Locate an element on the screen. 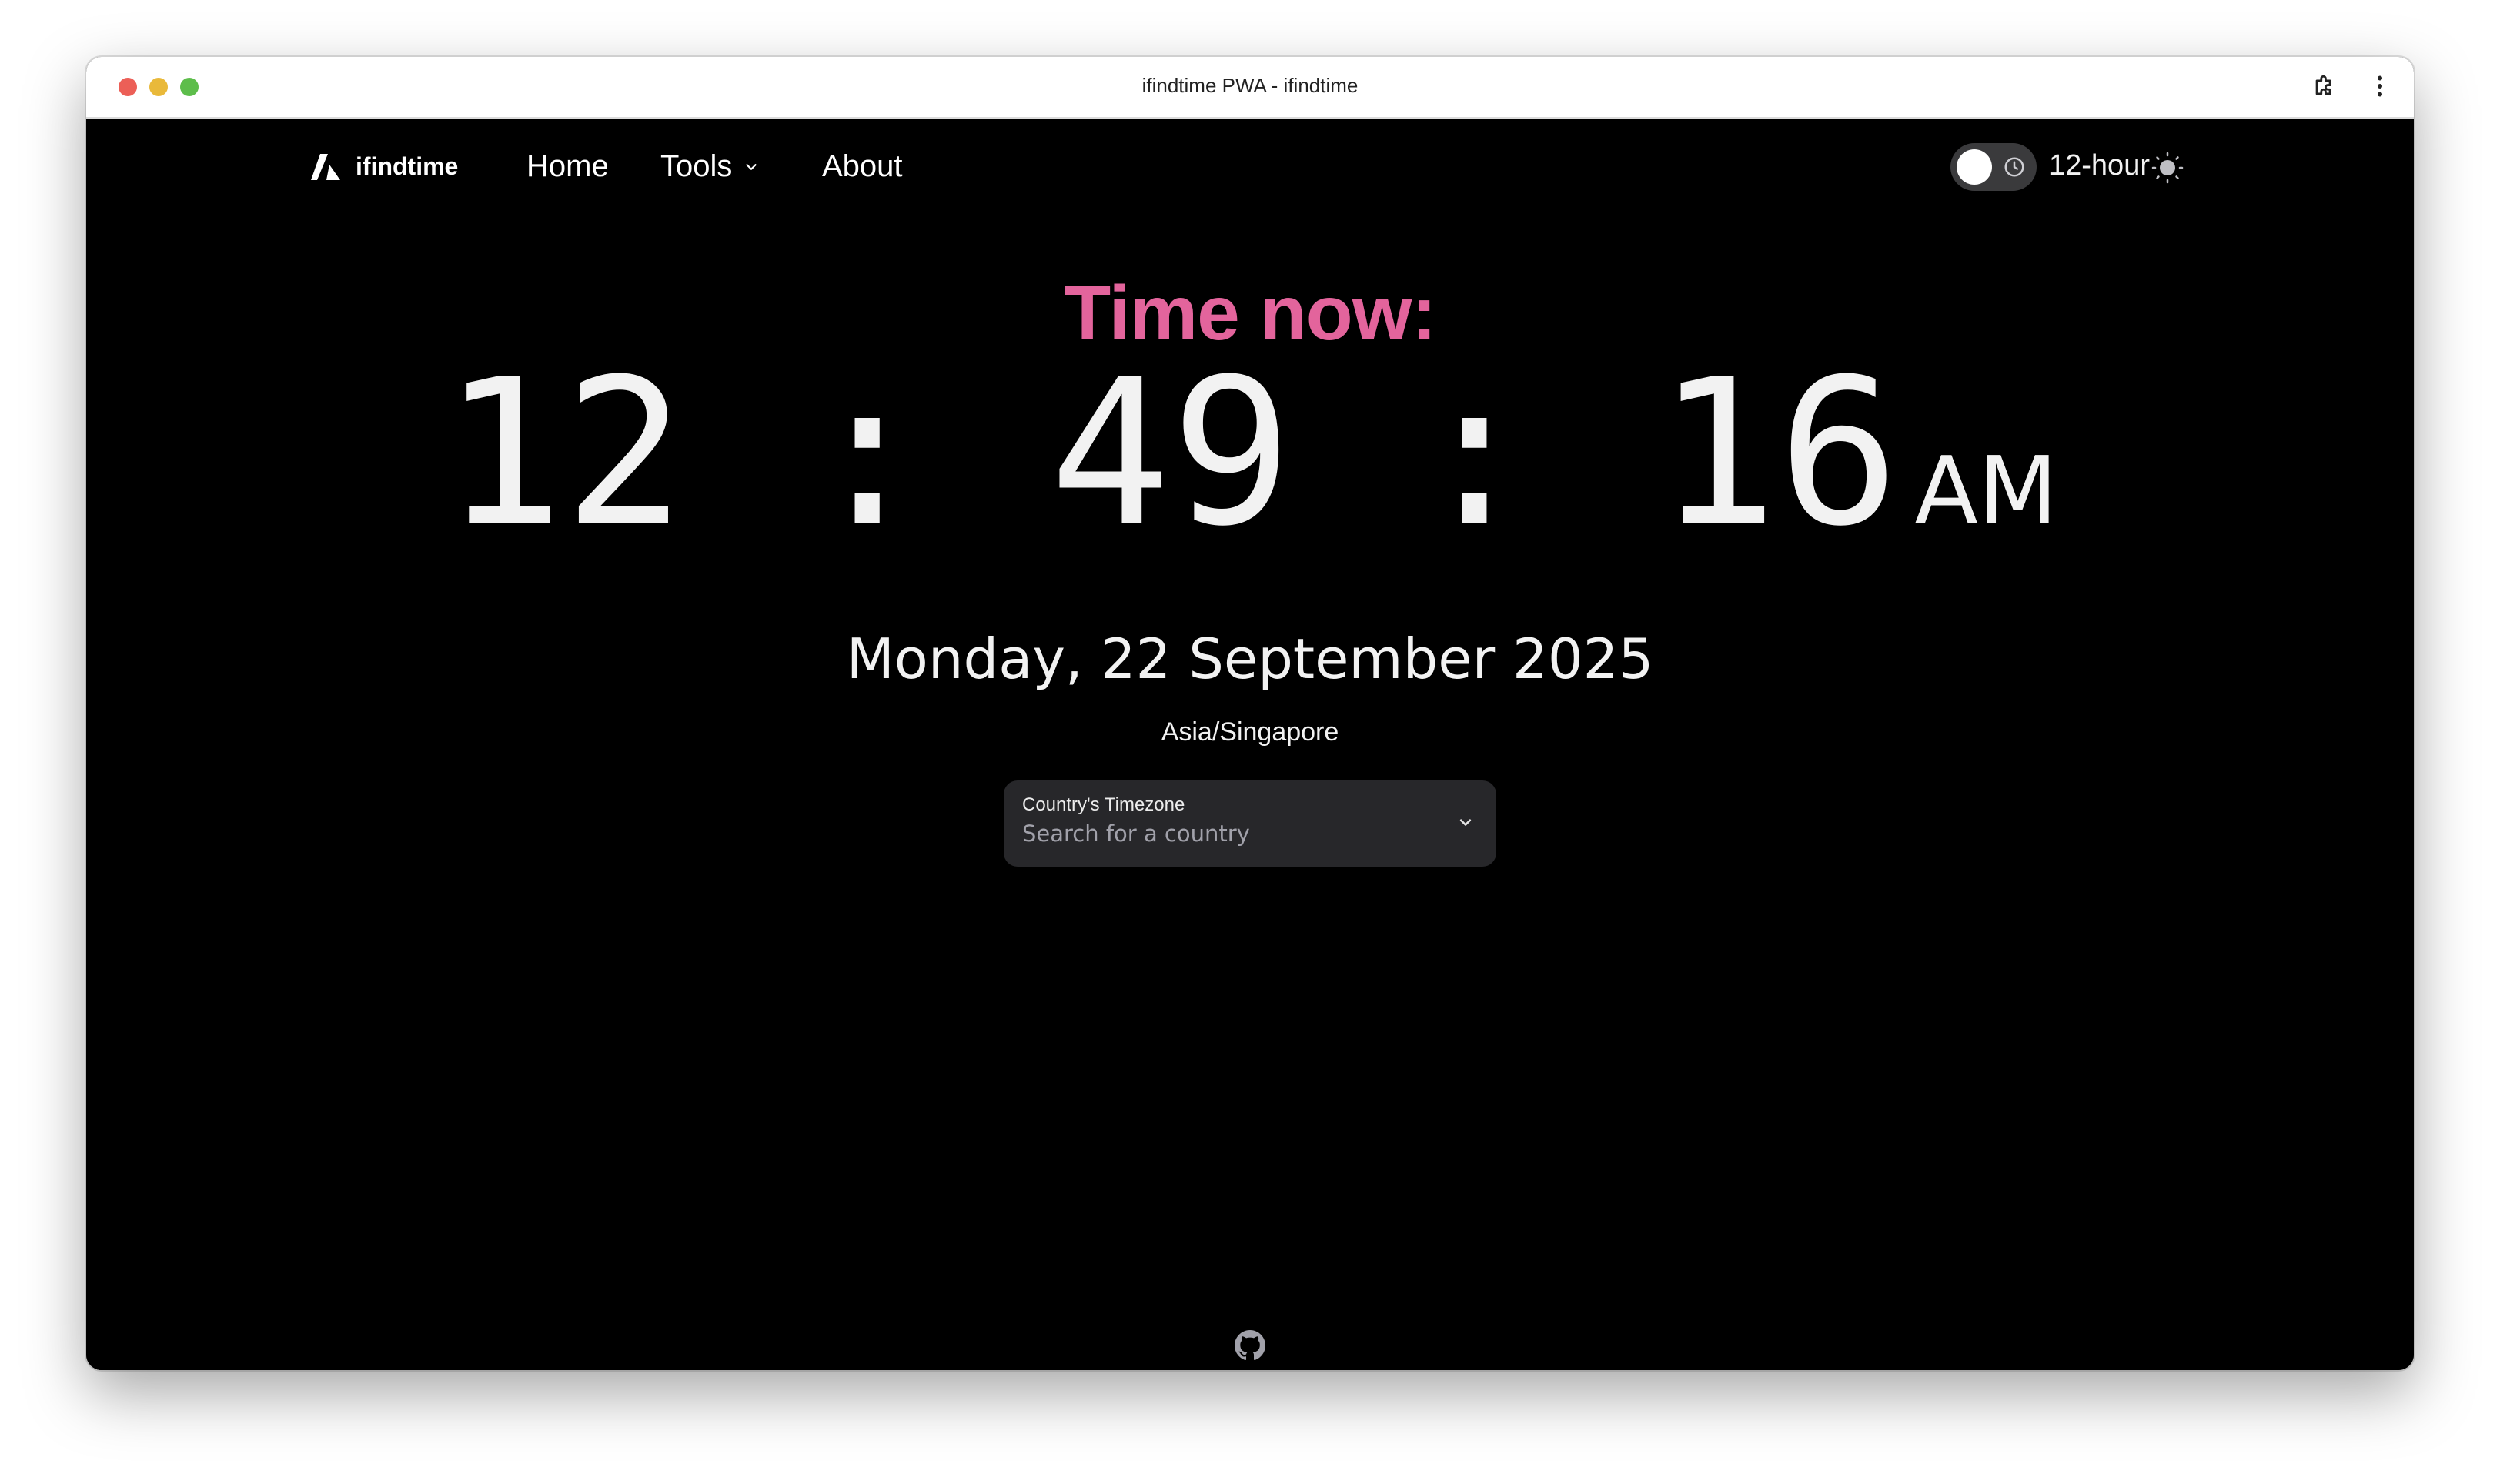 The height and width of the screenshot is (1484, 2500). theme-toggle-button is located at coordinates (2167, 168).